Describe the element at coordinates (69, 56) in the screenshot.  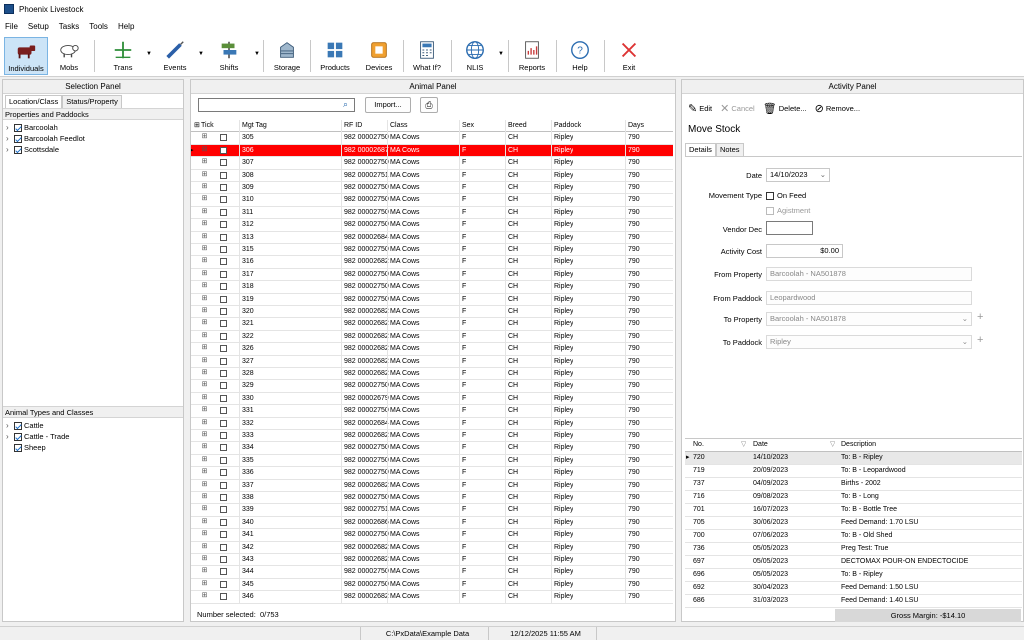
I see `toolbar-mobs-button: Mobs` at that location.